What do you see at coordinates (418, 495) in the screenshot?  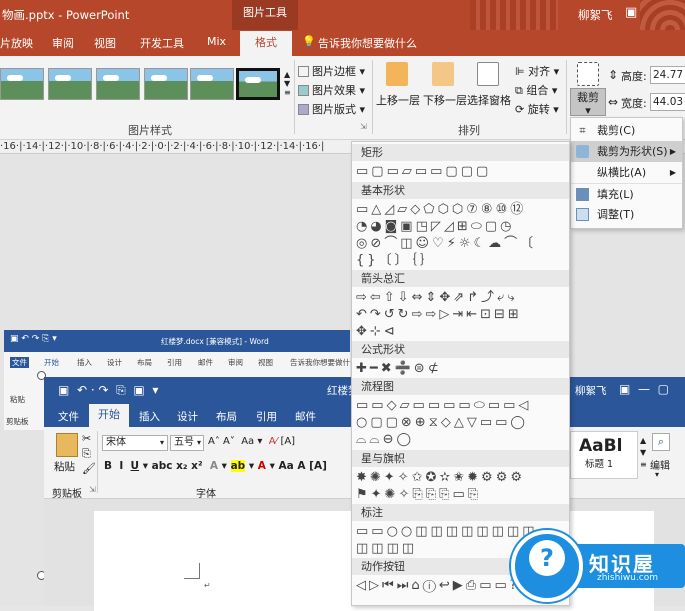 I see `shape-row: ⚑✦✺✧⎘⎘⎘▭⎘` at bounding box center [418, 495].